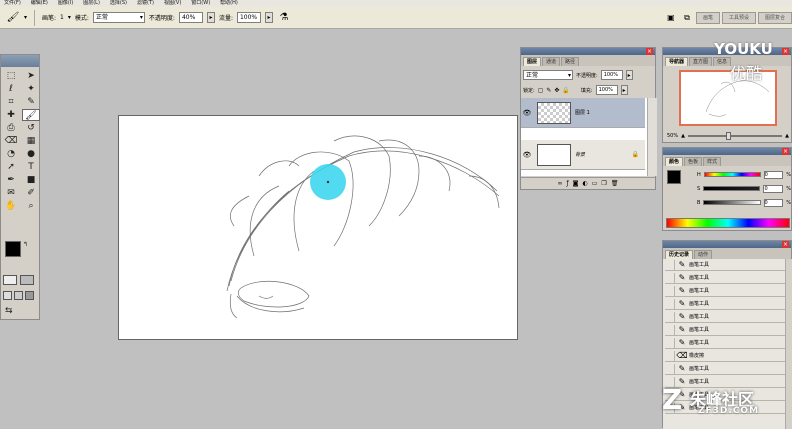  Describe the element at coordinates (773, 188) in the screenshot. I see `saturation-value-field: 0` at that location.